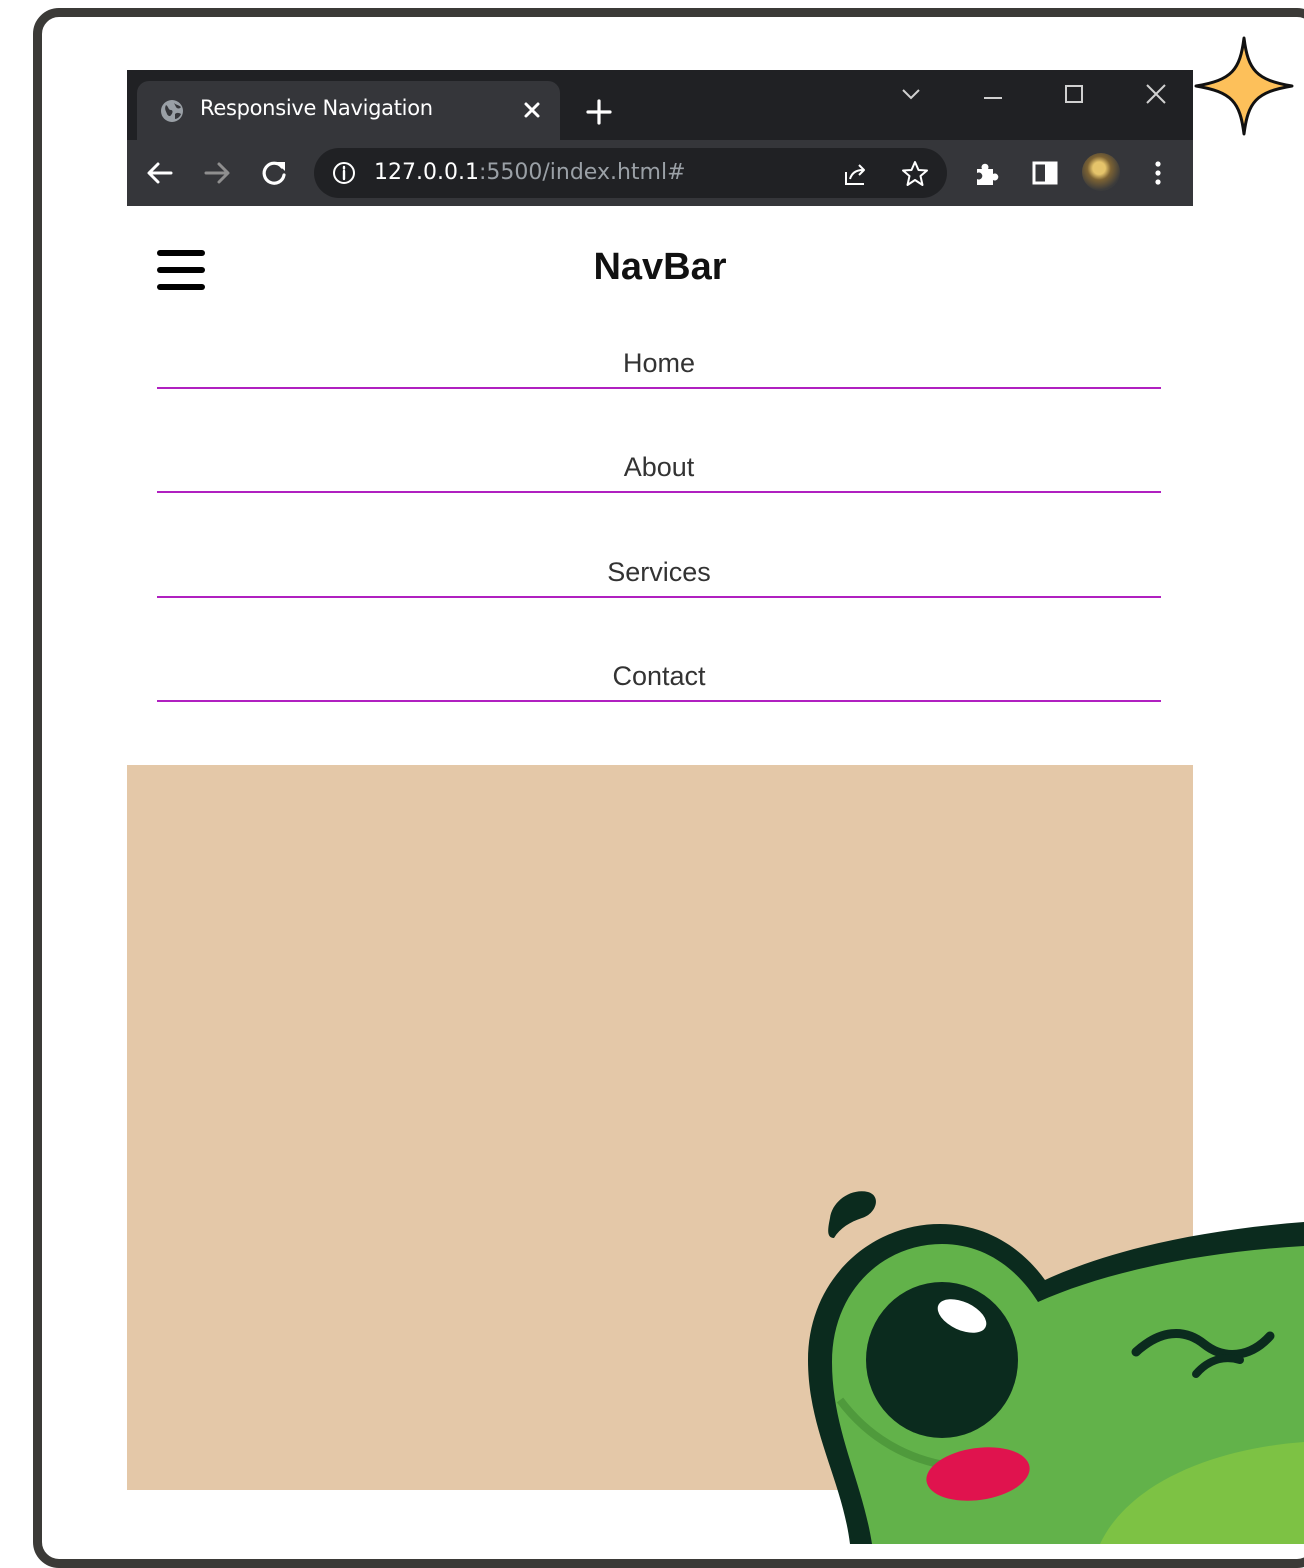  What do you see at coordinates (1045, 173) in the screenshot?
I see `side-panel-icon` at bounding box center [1045, 173].